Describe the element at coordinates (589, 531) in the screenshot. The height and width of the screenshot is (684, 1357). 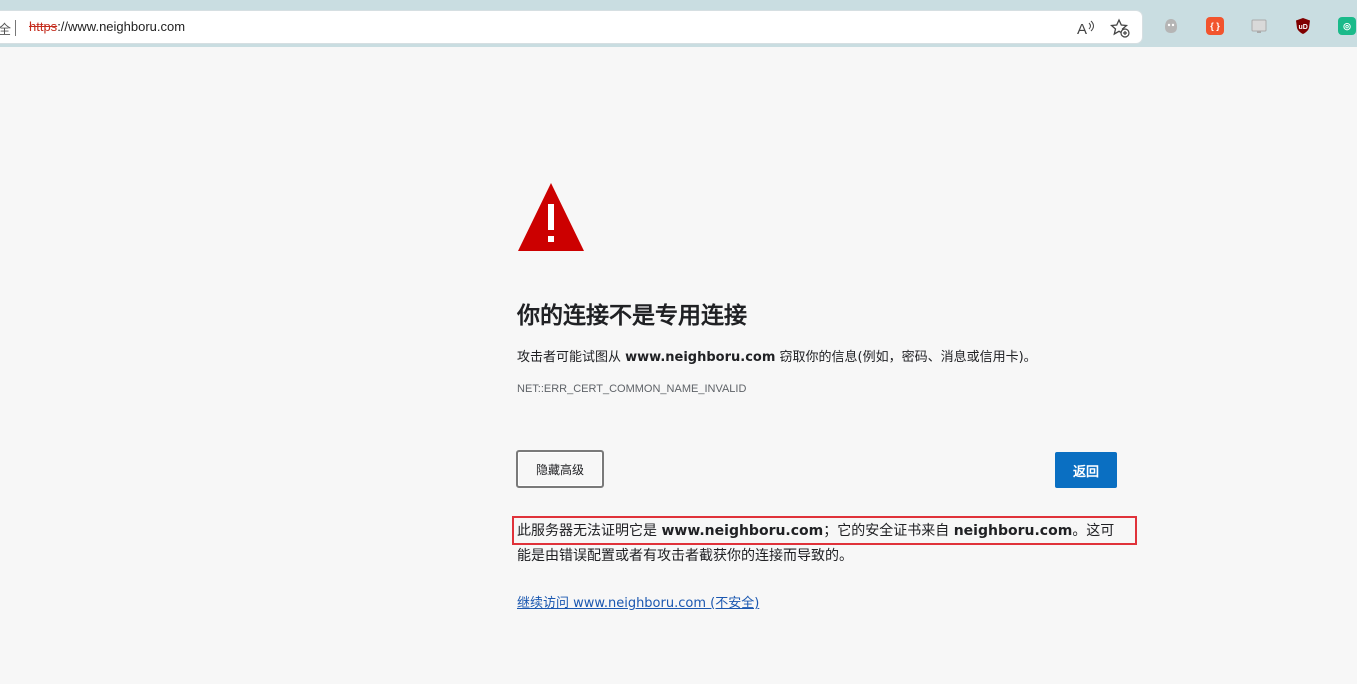
I see `detail-text-1: 此服务器无法证明它是` at that location.